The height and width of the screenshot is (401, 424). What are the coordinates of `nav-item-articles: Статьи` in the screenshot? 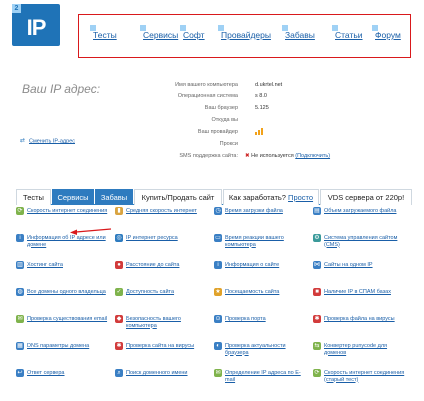 It's located at (347, 32).